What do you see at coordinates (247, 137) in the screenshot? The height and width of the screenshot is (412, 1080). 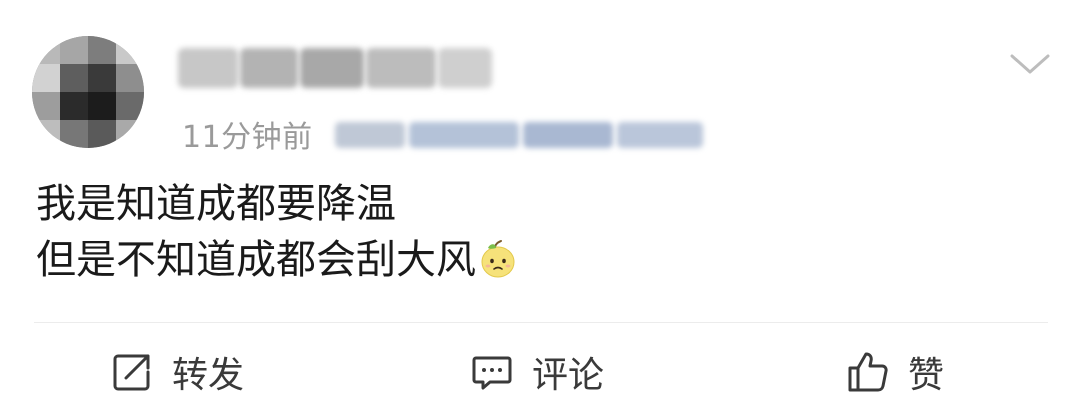 I see `post-time: 11分钟前` at bounding box center [247, 137].